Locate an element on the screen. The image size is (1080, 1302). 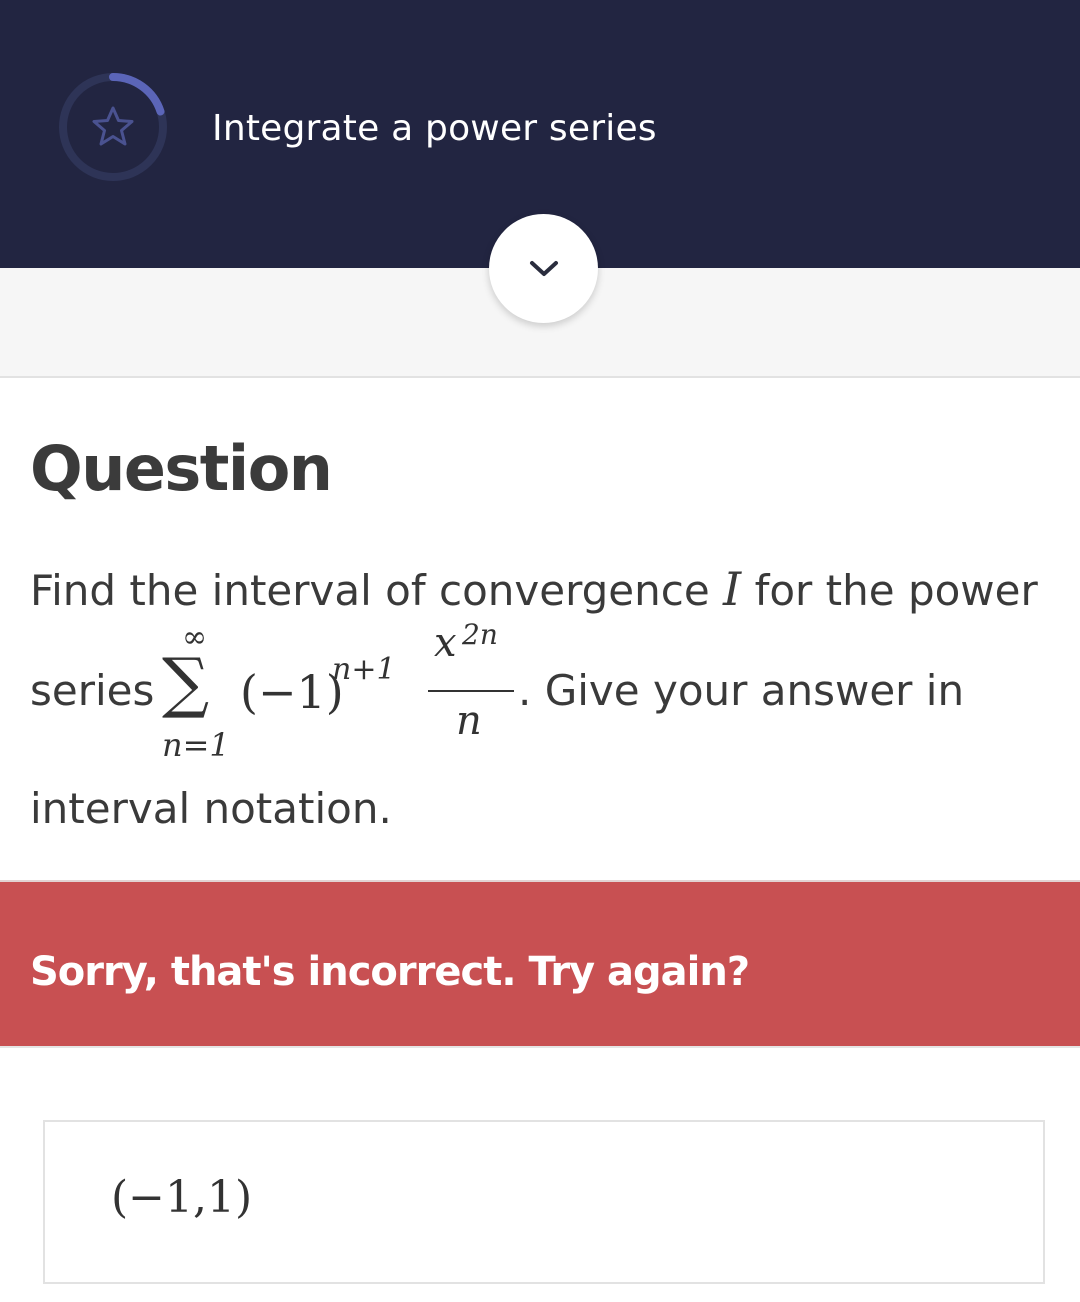
answer-input: (−1,1) is located at coordinates (544, 1202).